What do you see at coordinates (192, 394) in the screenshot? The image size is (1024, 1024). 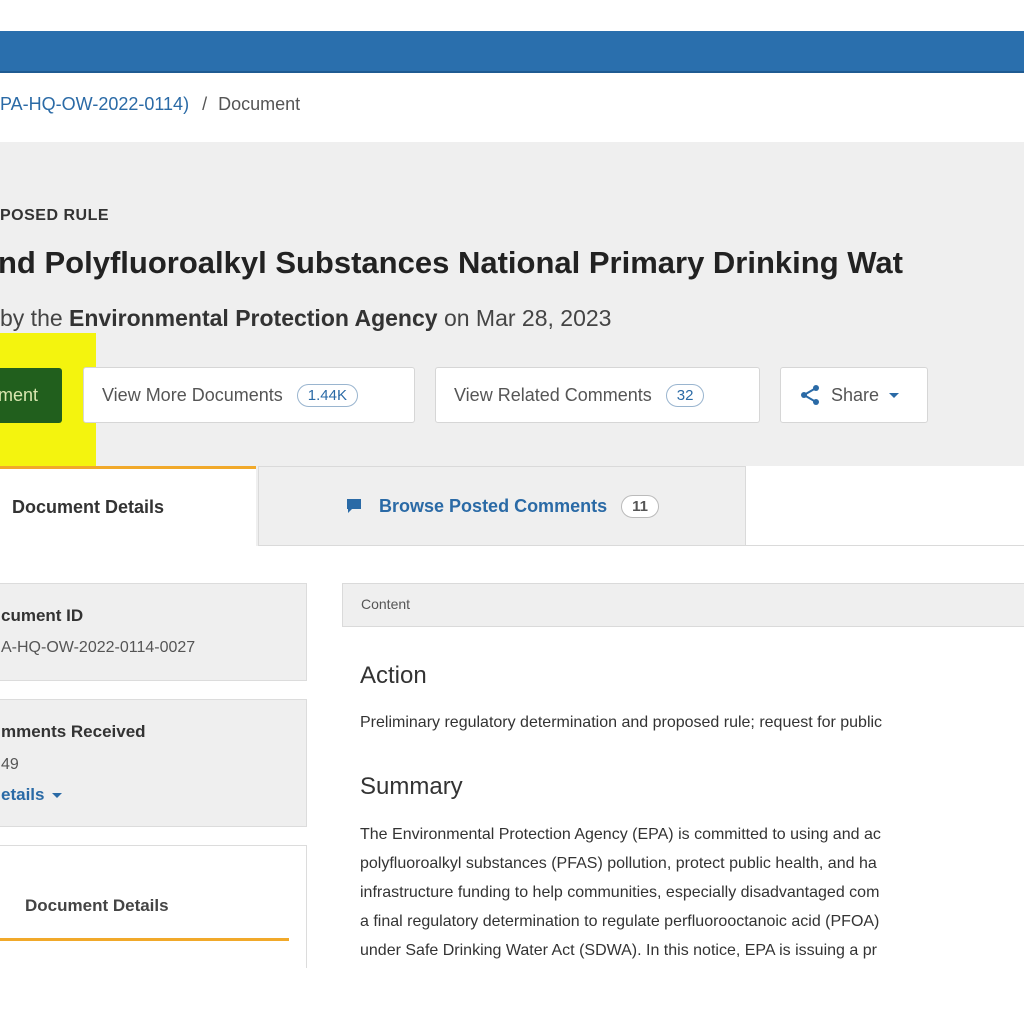 I see `view-more-documents-label: View More Documents` at bounding box center [192, 394].